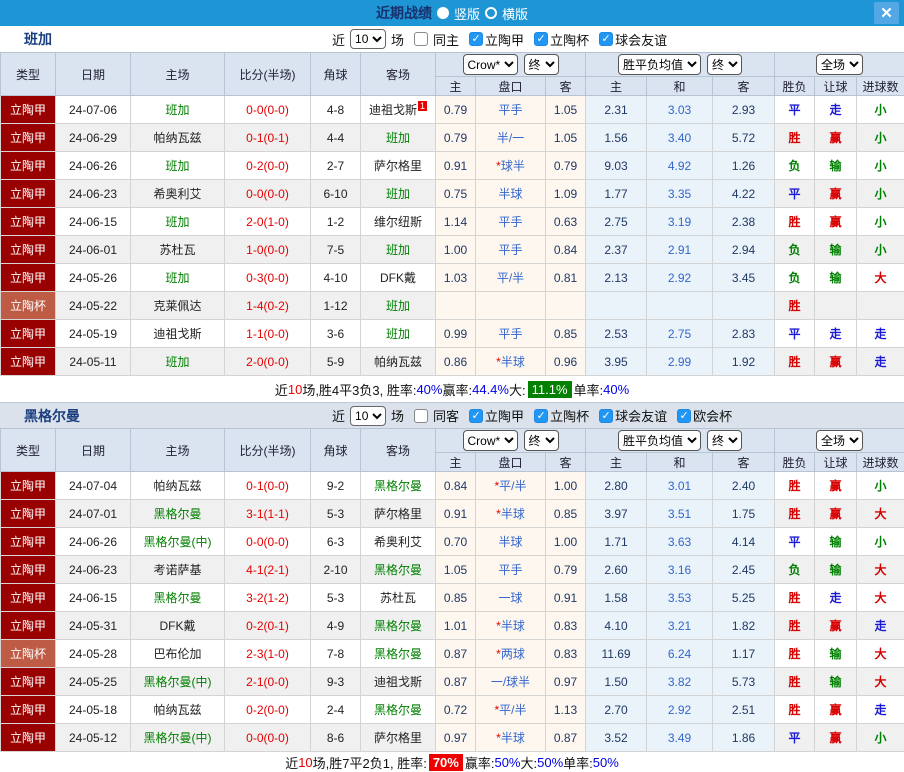 The height and width of the screenshot is (772, 904). I want to click on cell-home-team: 迪祖戈斯, so click(177, 333).